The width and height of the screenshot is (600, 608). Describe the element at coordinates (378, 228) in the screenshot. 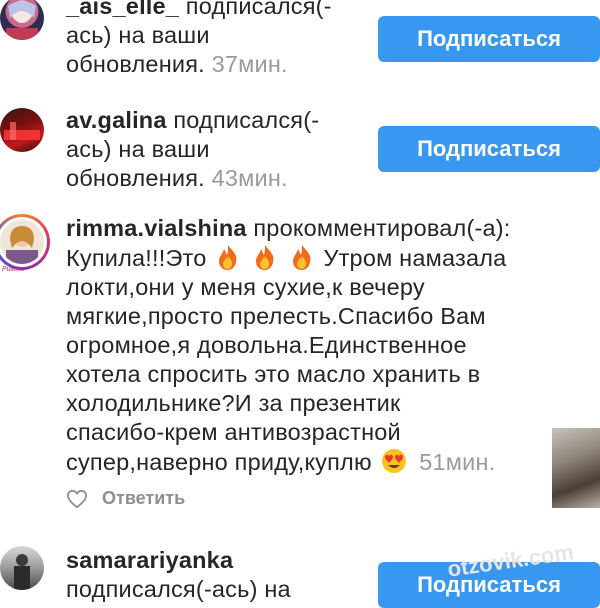

I see `comment-action: прокомментировал(-а):` at that location.